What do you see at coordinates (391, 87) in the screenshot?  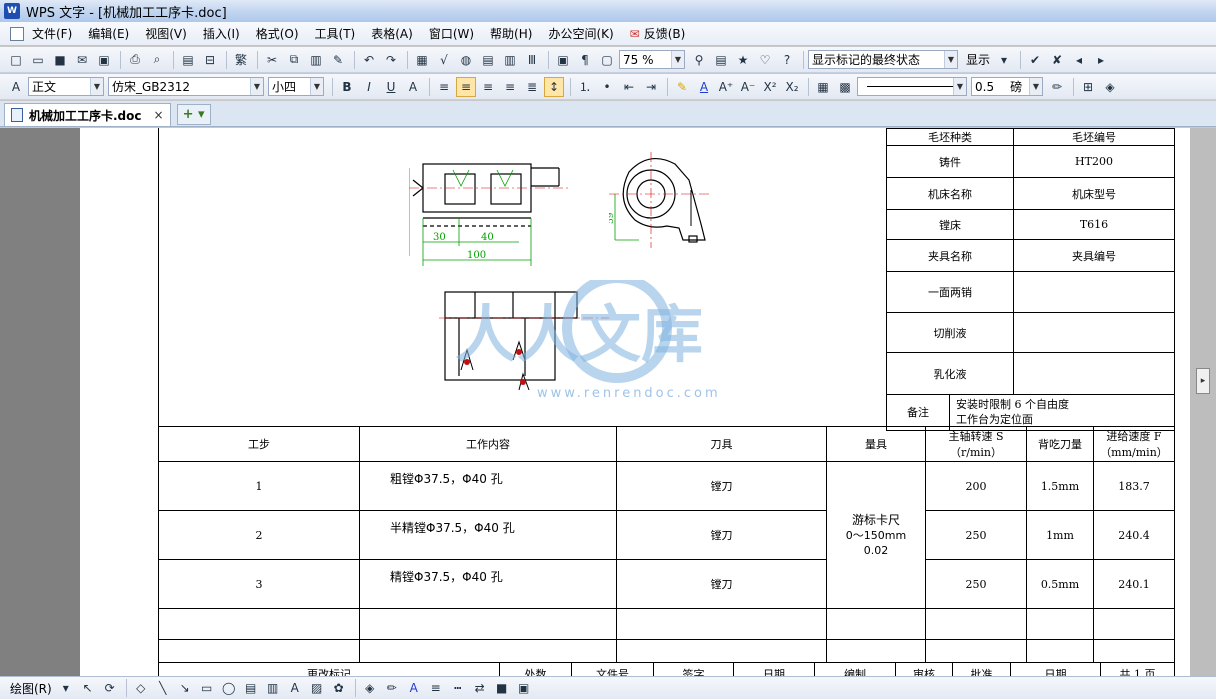 I see `underline-icon: U` at bounding box center [391, 87].